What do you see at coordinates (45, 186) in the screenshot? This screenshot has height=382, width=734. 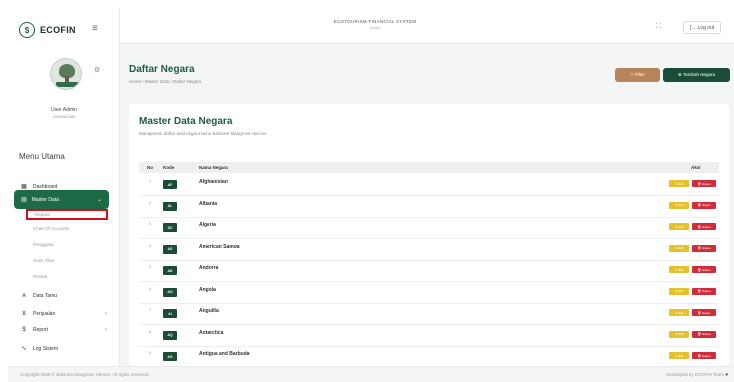 I see `sidebar-item-label: Dashboard` at bounding box center [45, 186].